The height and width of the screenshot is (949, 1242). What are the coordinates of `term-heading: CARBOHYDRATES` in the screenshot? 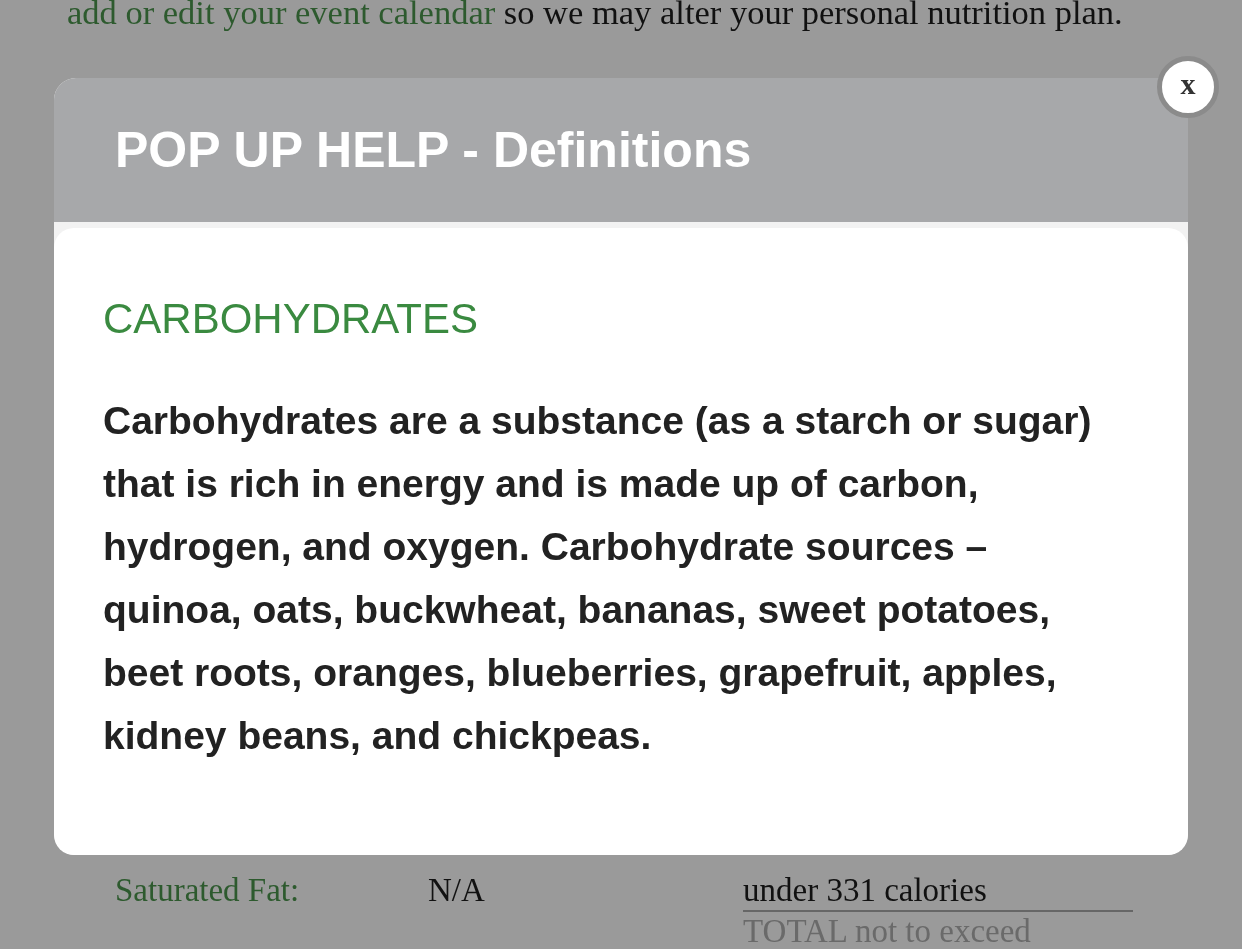 It's located at (291, 319).